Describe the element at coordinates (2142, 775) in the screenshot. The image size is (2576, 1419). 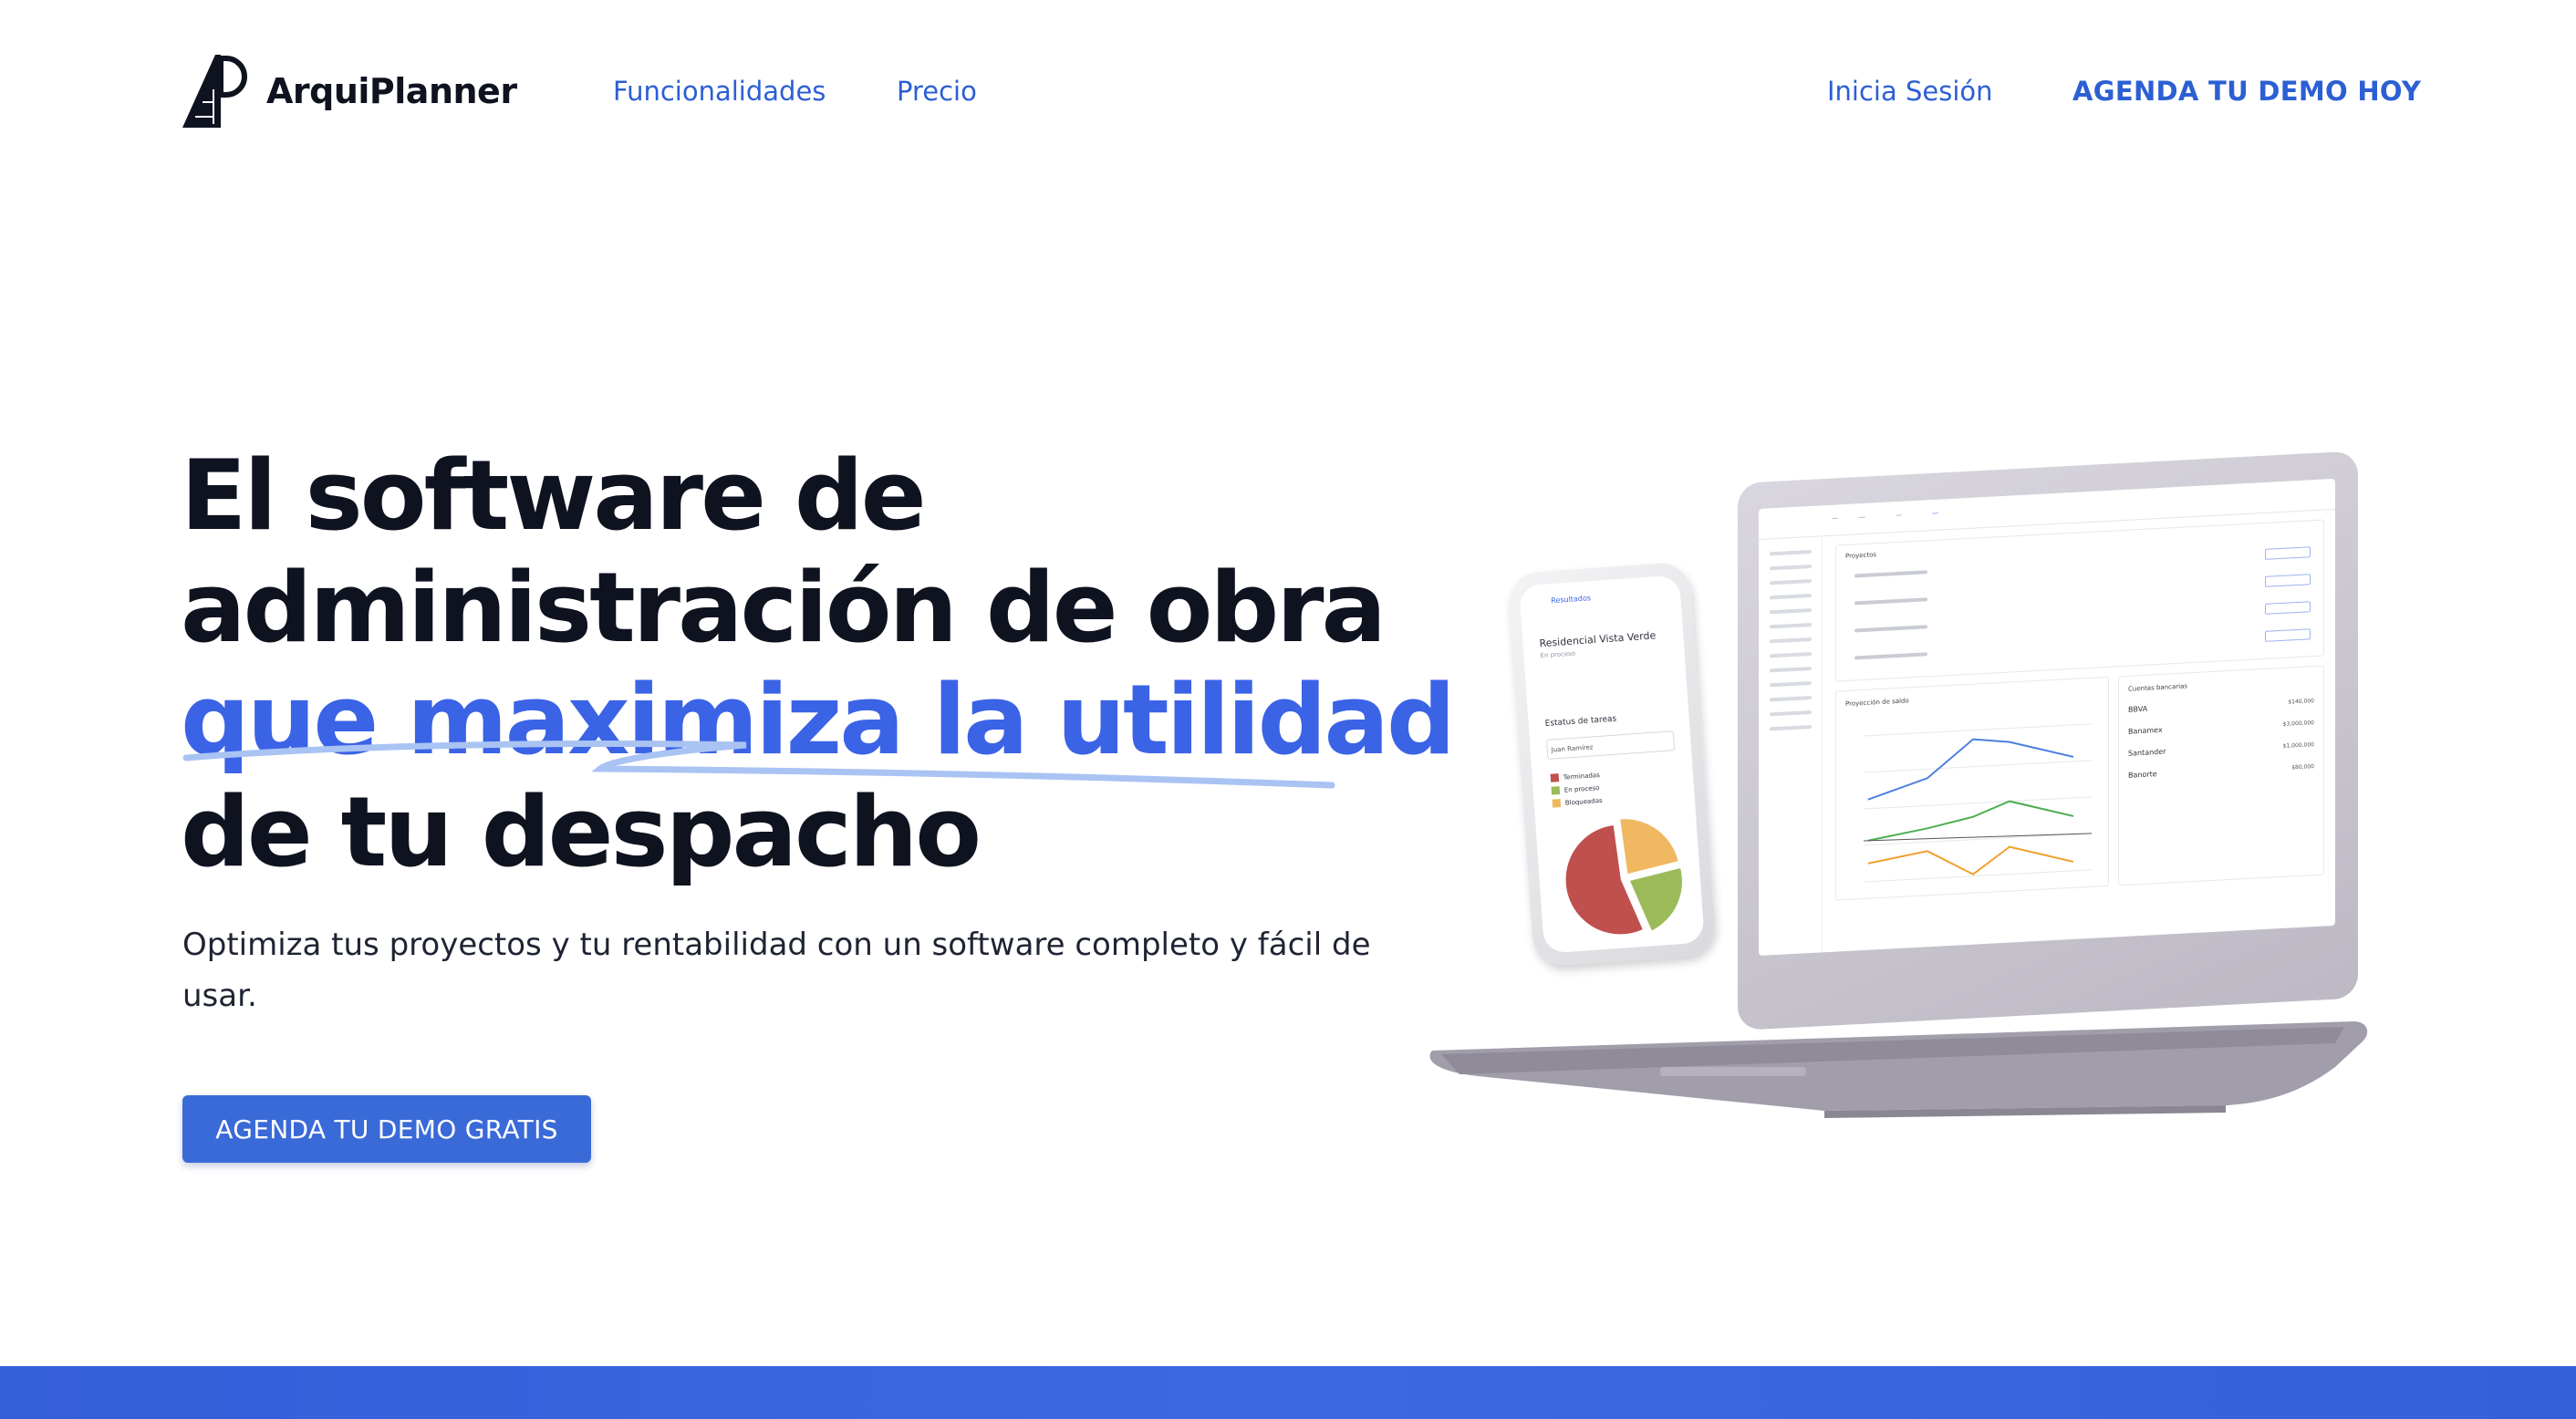
I see `bank-name: Banorte` at that location.